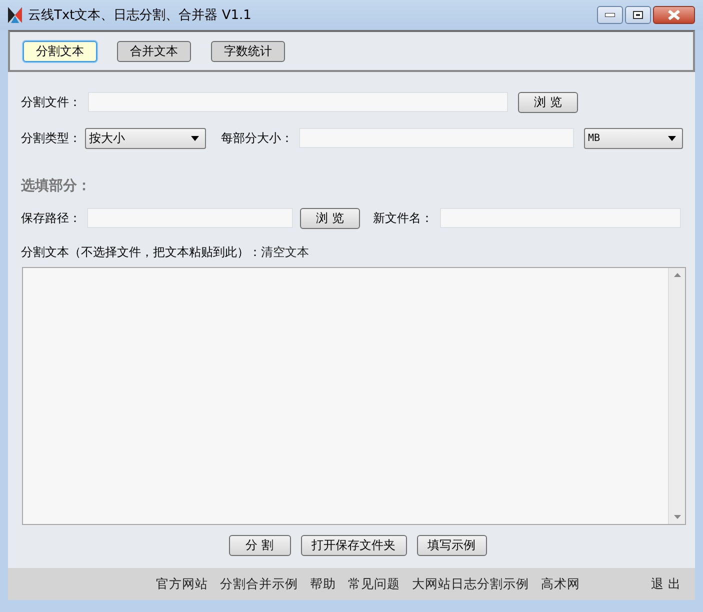  I want to click on unit-dropdown: MB, so click(633, 138).